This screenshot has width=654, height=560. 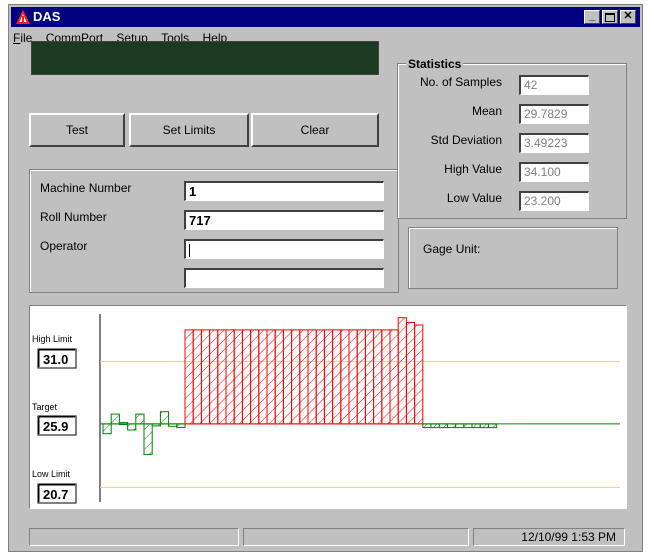 What do you see at coordinates (554, 85) in the screenshot?
I see `samples-value: 42` at bounding box center [554, 85].